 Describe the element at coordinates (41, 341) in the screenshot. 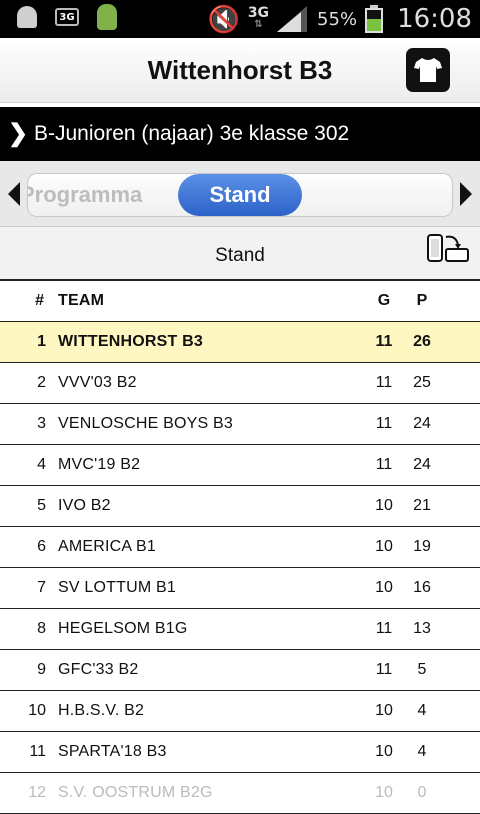

I see `row-rank: 1` at that location.